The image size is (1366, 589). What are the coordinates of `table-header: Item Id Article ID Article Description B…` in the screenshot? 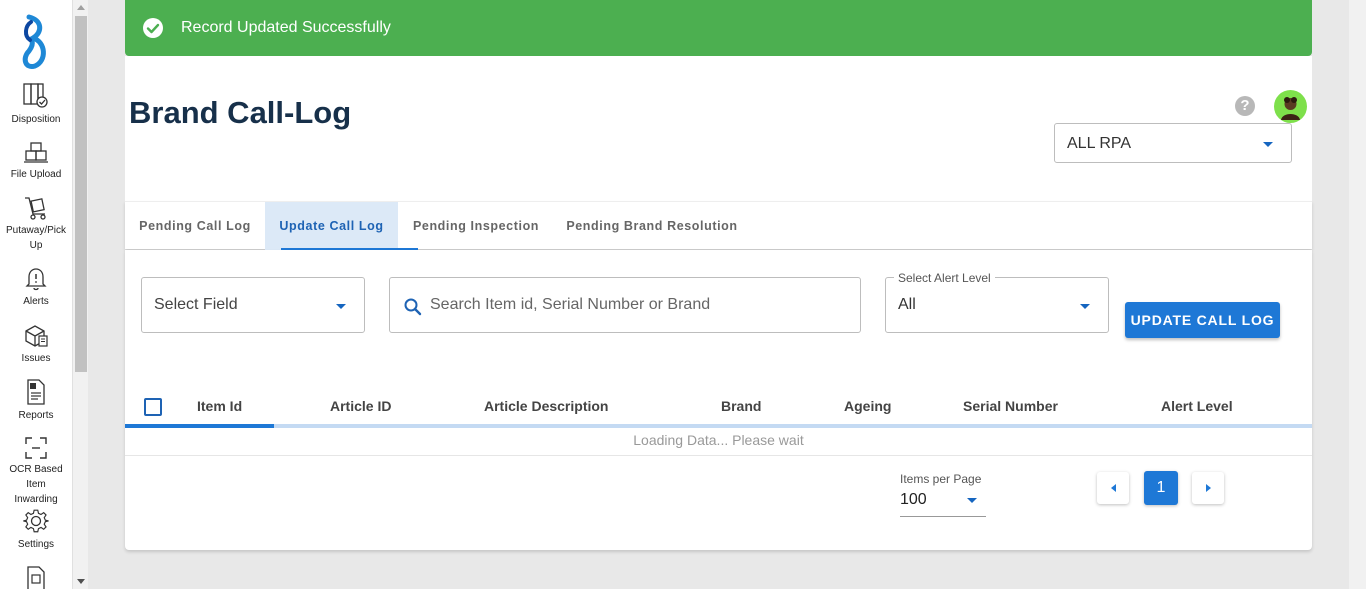 It's located at (718, 407).